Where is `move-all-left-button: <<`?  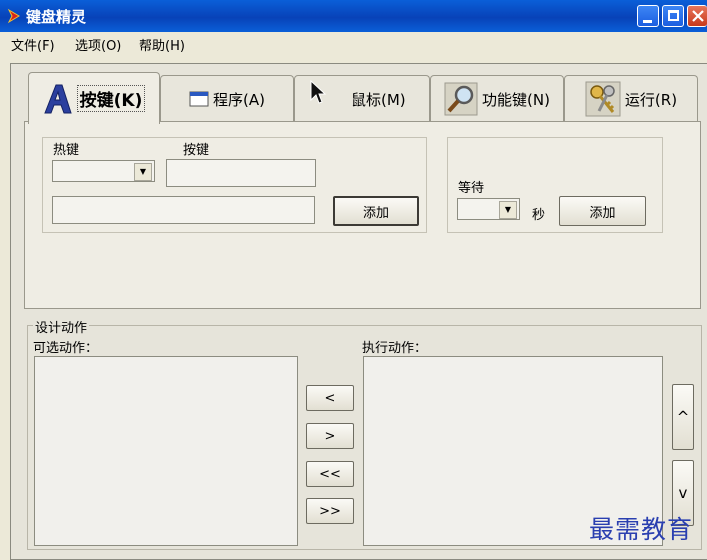
move-all-left-button: << is located at coordinates (330, 474).